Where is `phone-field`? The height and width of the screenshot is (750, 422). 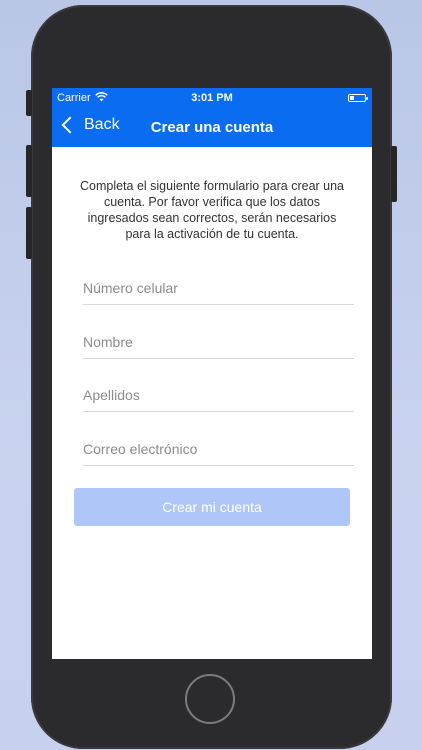
phone-field is located at coordinates (218, 284).